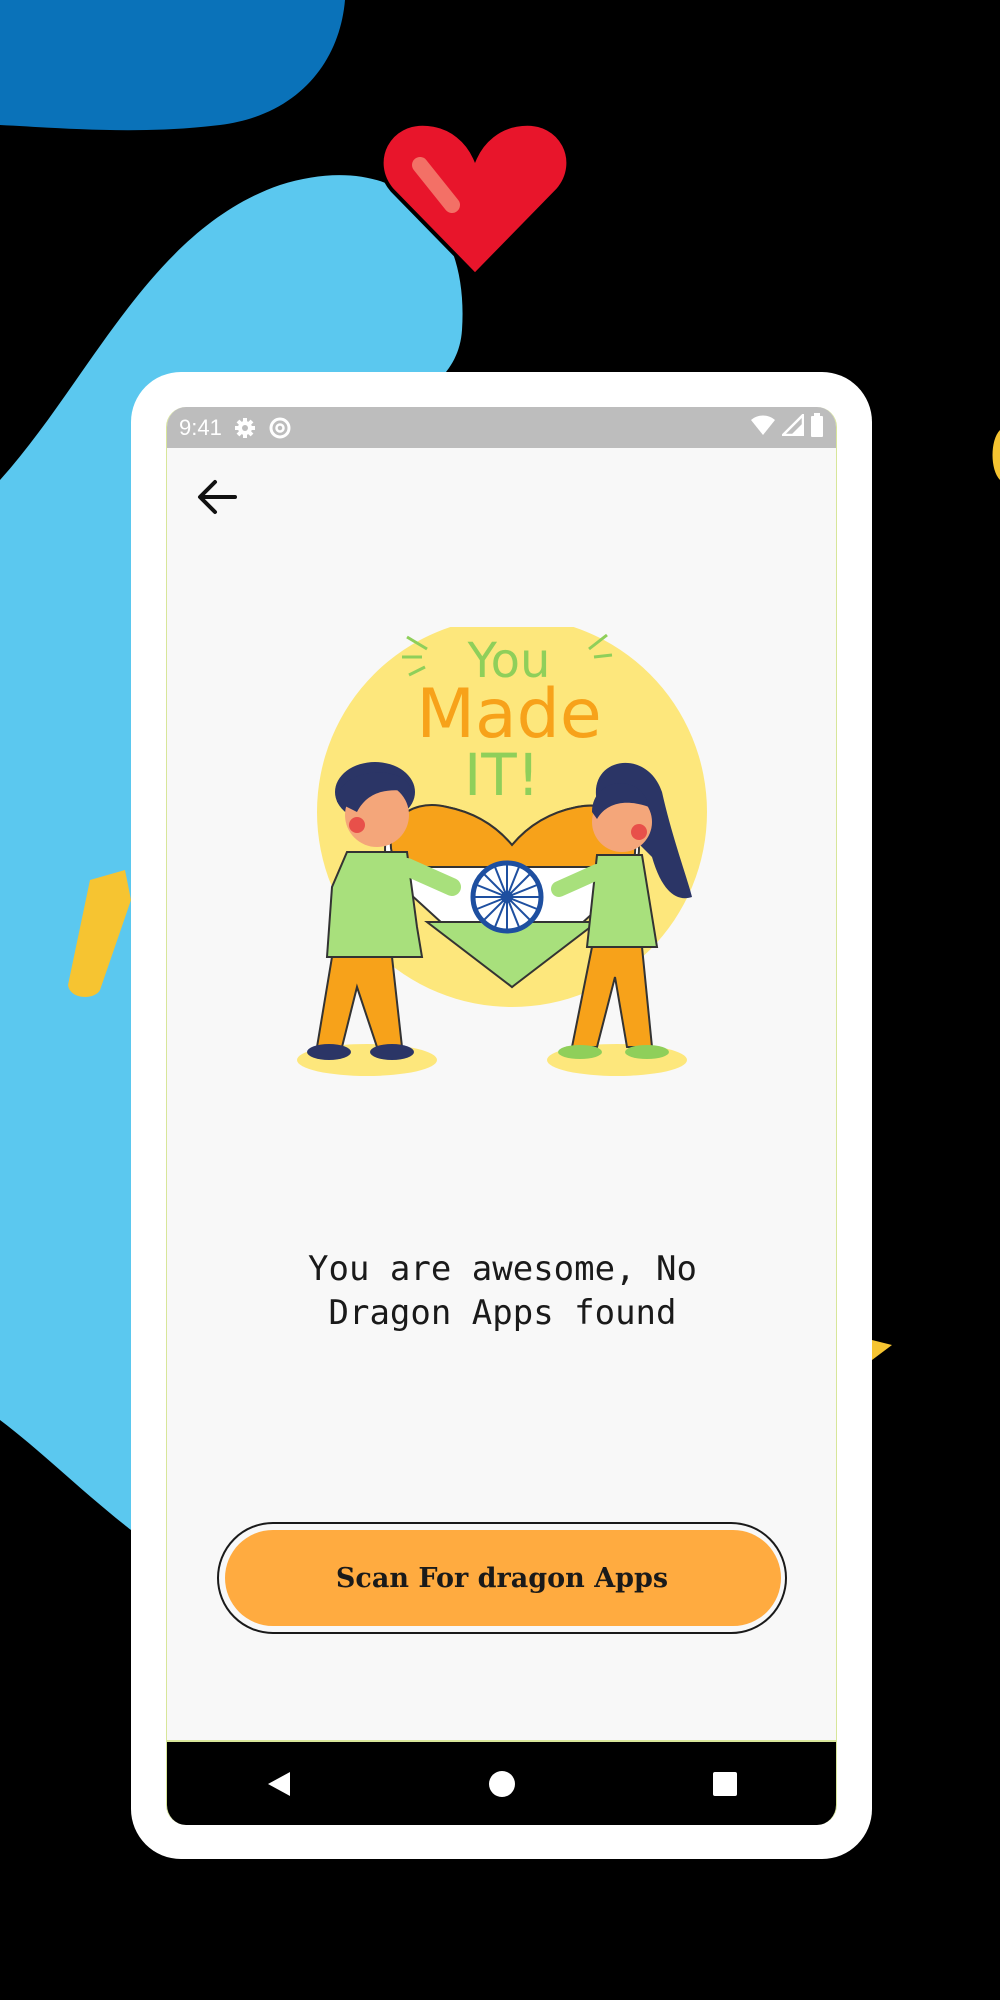 The image size is (1000, 2000). I want to click on home-circle-icon, so click(501, 1783).